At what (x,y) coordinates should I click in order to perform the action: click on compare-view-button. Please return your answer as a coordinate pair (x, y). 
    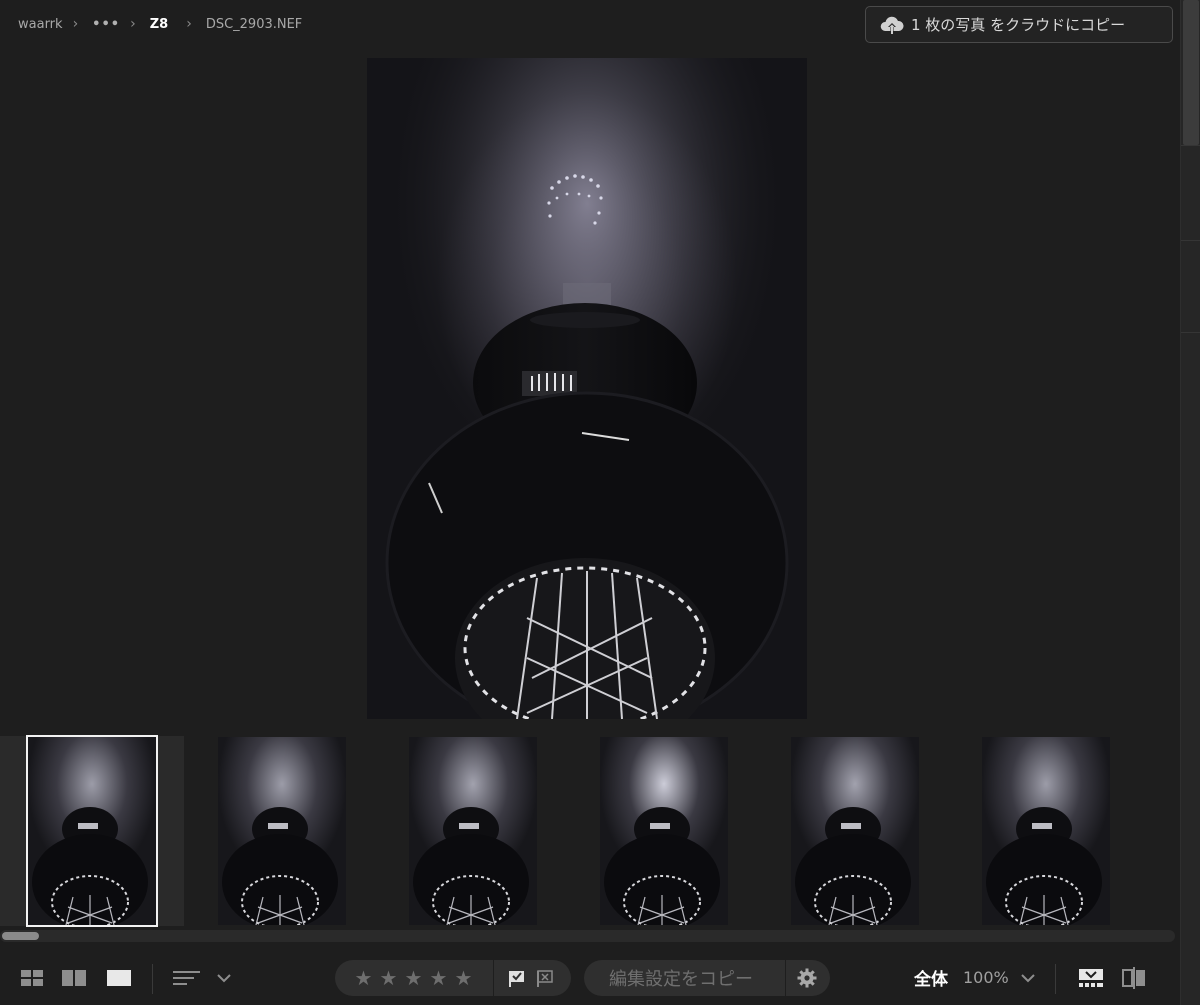
    Looking at the image, I should click on (74, 977).